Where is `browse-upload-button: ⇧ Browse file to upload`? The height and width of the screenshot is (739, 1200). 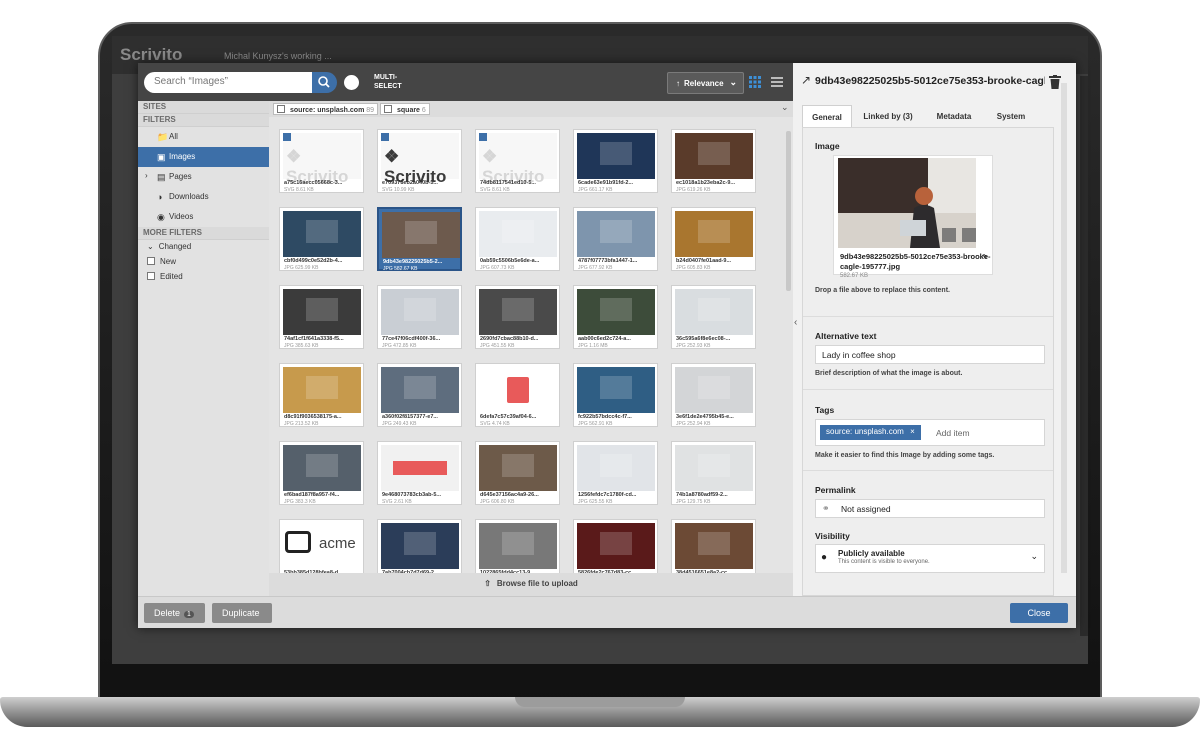 browse-upload-button: ⇧ Browse file to upload is located at coordinates (531, 584).